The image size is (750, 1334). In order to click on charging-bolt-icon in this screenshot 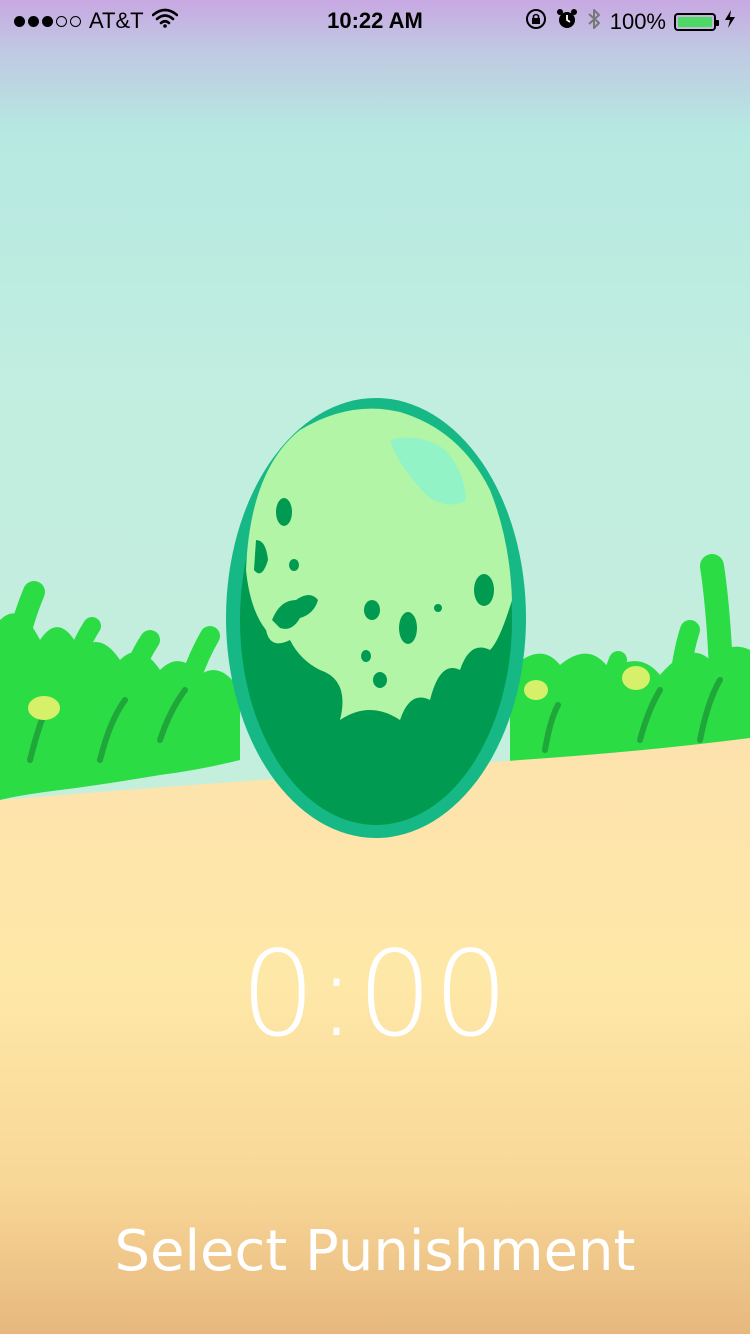, I will do `click(730, 22)`.